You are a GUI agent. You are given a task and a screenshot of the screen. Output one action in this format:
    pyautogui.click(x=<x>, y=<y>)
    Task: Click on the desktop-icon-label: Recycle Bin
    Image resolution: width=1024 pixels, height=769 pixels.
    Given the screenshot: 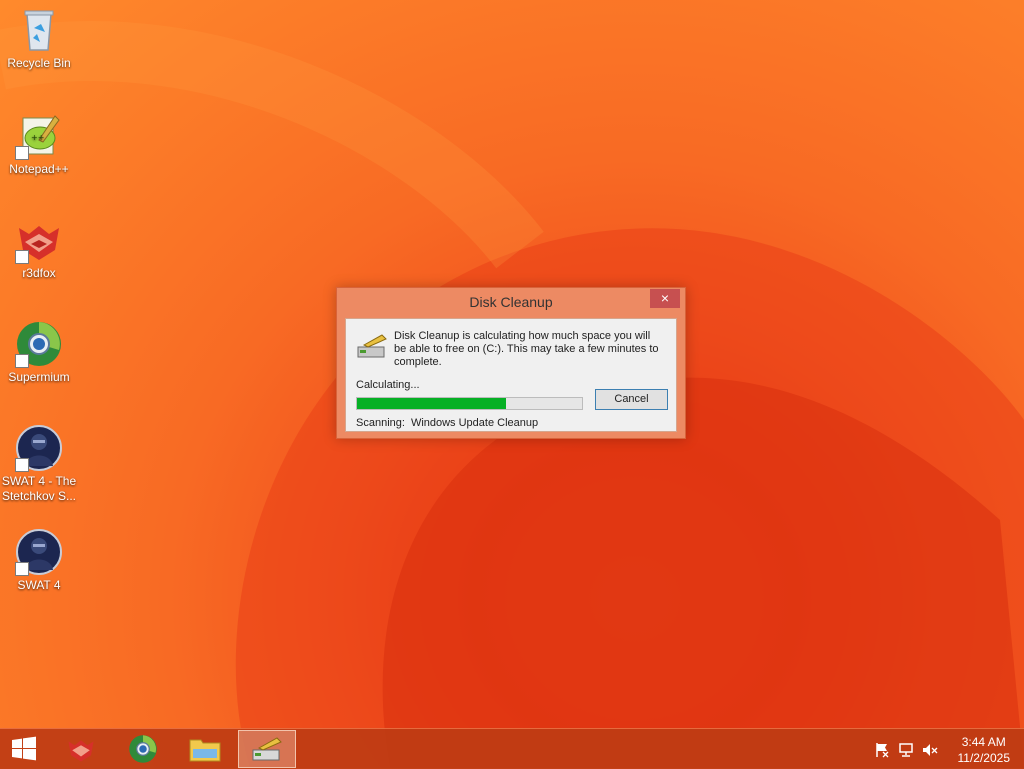 What is the action you would take?
    pyautogui.click(x=39, y=63)
    